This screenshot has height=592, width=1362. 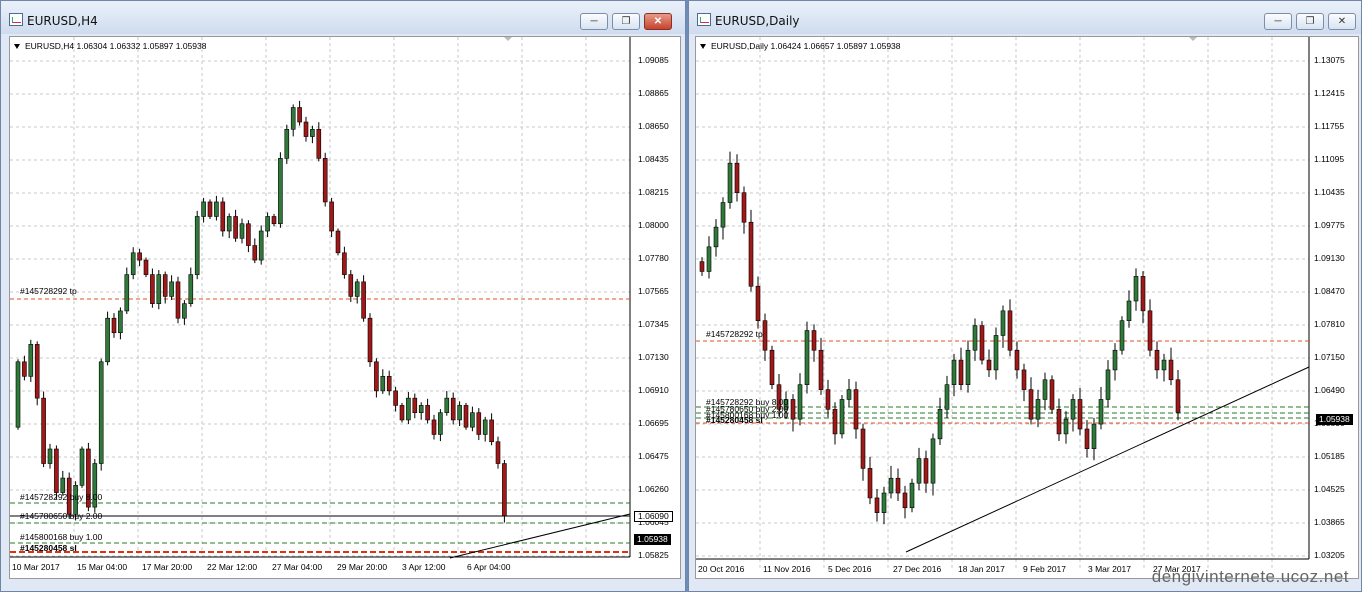 What do you see at coordinates (362, 567) in the screenshot?
I see `time-tick-label: 29 Mar 20:00` at bounding box center [362, 567].